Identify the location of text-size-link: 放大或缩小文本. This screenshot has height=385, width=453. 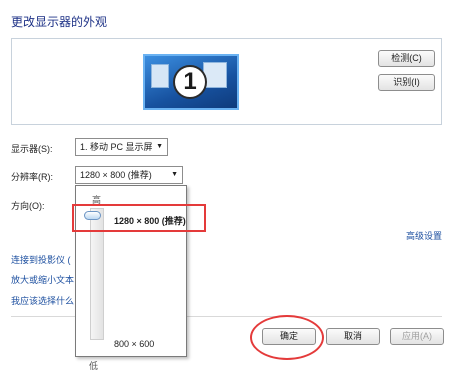
(42, 279).